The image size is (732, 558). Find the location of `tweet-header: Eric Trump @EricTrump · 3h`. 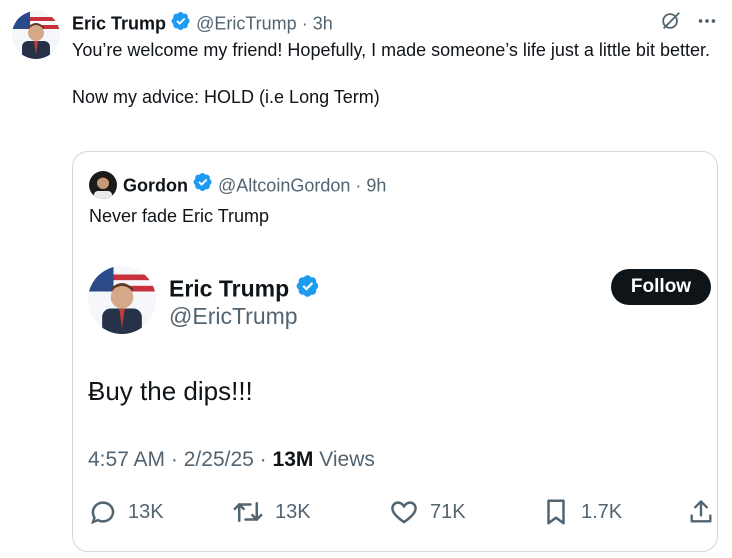

tweet-header: Eric Trump @EricTrump · 3h is located at coordinates (202, 23).